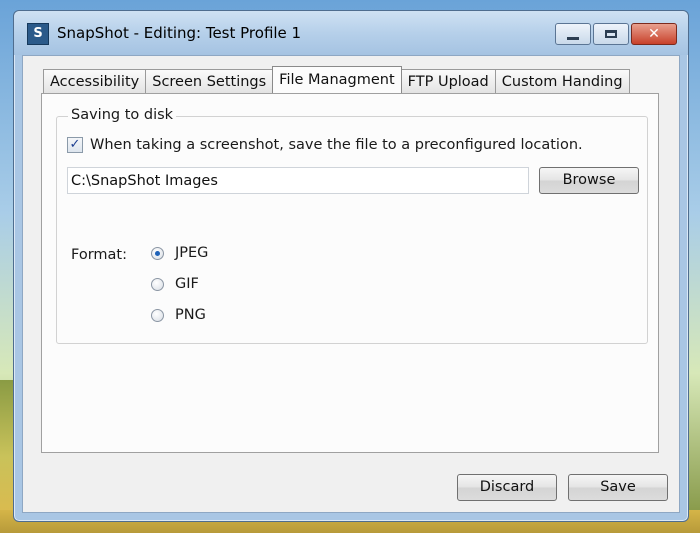 Image resolution: width=700 pixels, height=533 pixels. Describe the element at coordinates (191, 253) in the screenshot. I see `radio-jpeg-label: JPEG` at that location.